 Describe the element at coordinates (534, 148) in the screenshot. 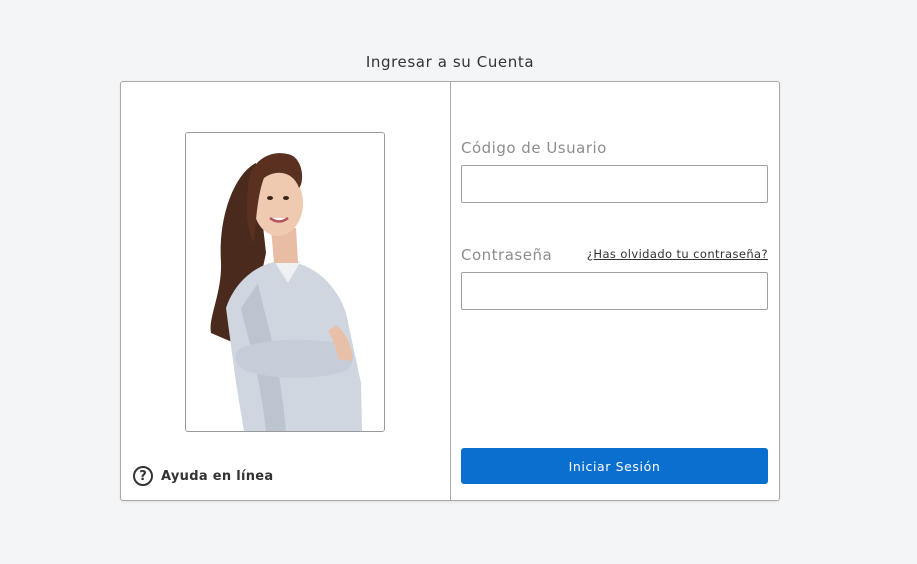

I see `username-label: Código de Usuario` at that location.